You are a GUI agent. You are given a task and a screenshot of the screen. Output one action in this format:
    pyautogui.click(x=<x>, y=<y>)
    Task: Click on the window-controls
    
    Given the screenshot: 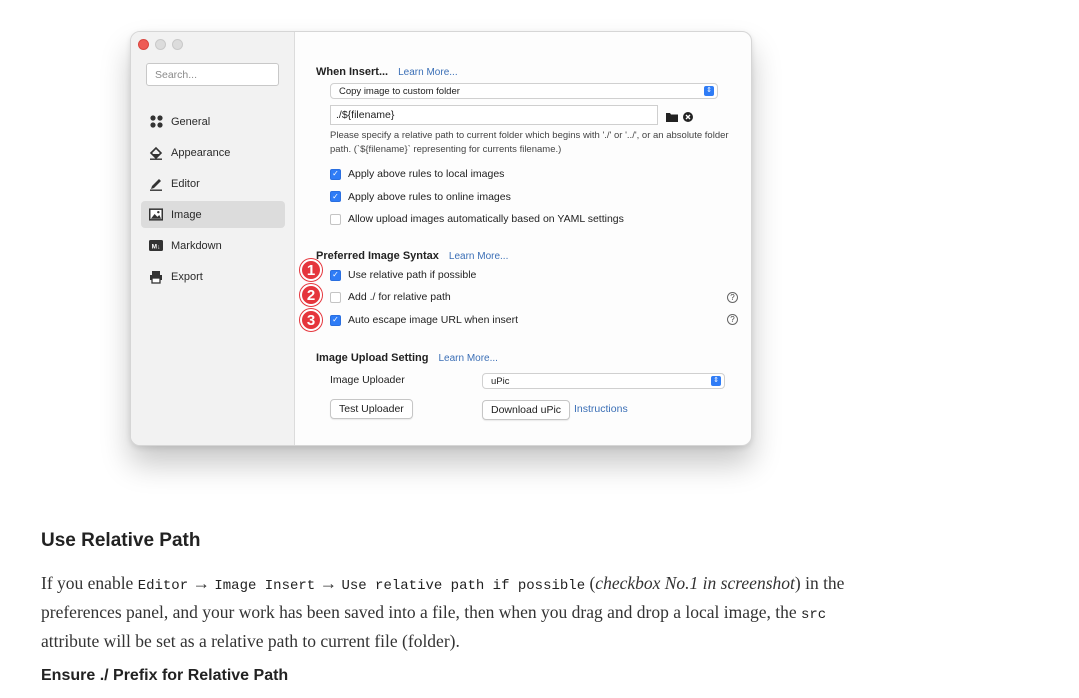 What is the action you would take?
    pyautogui.click(x=160, y=44)
    